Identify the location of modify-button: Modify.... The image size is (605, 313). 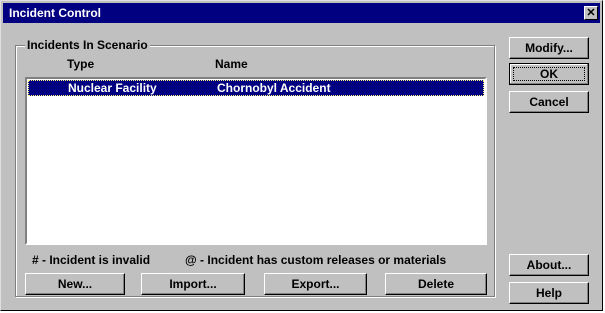
(549, 48).